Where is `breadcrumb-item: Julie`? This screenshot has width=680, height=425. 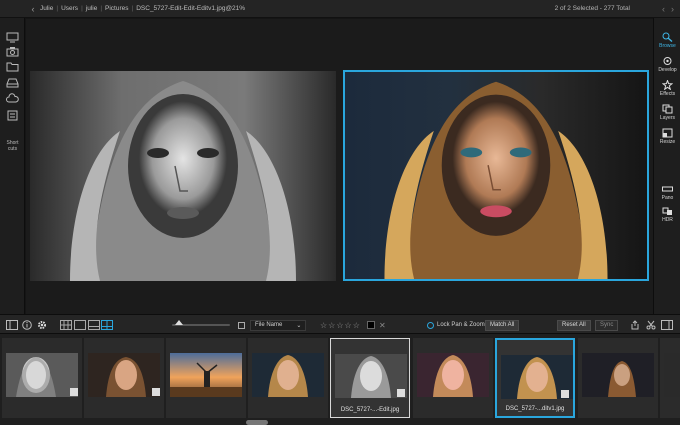
breadcrumb-item: Julie is located at coordinates (46, 8).